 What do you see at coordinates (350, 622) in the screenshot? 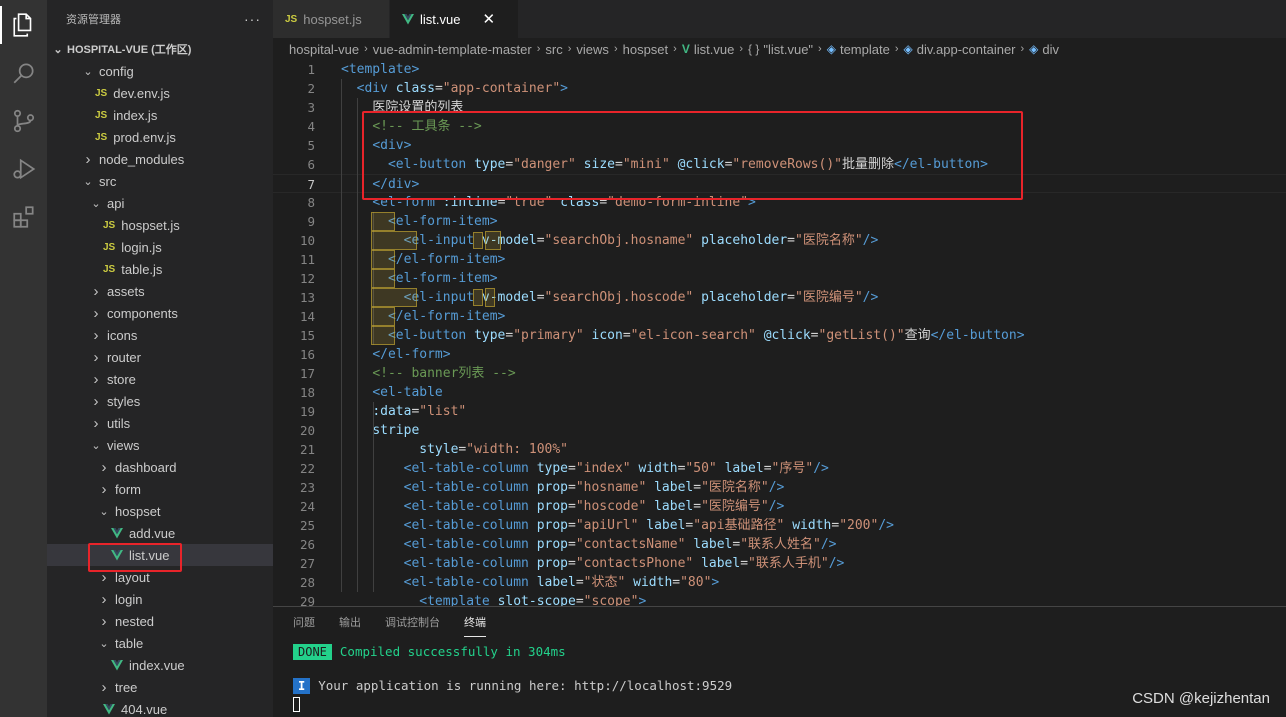
I see `tab-output: 输出` at bounding box center [350, 622].